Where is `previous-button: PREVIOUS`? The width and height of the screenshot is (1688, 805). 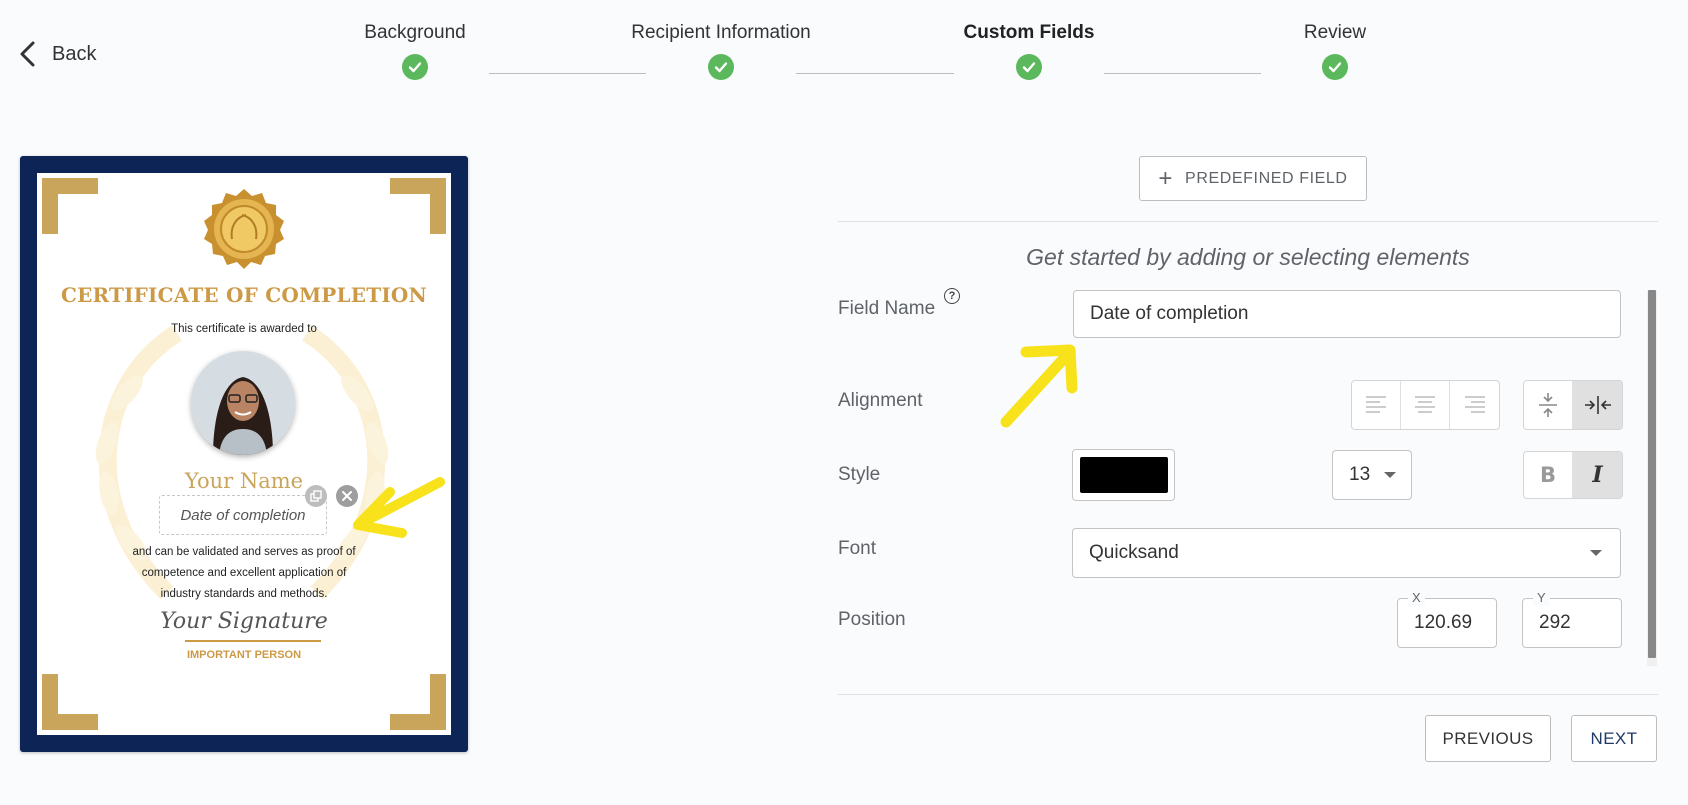 previous-button: PREVIOUS is located at coordinates (1488, 738).